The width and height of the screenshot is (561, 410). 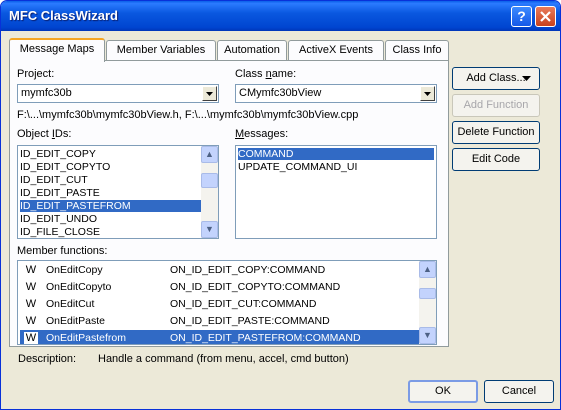 I want to click on list-item: ID_EDIT_COPY, so click(x=110, y=154).